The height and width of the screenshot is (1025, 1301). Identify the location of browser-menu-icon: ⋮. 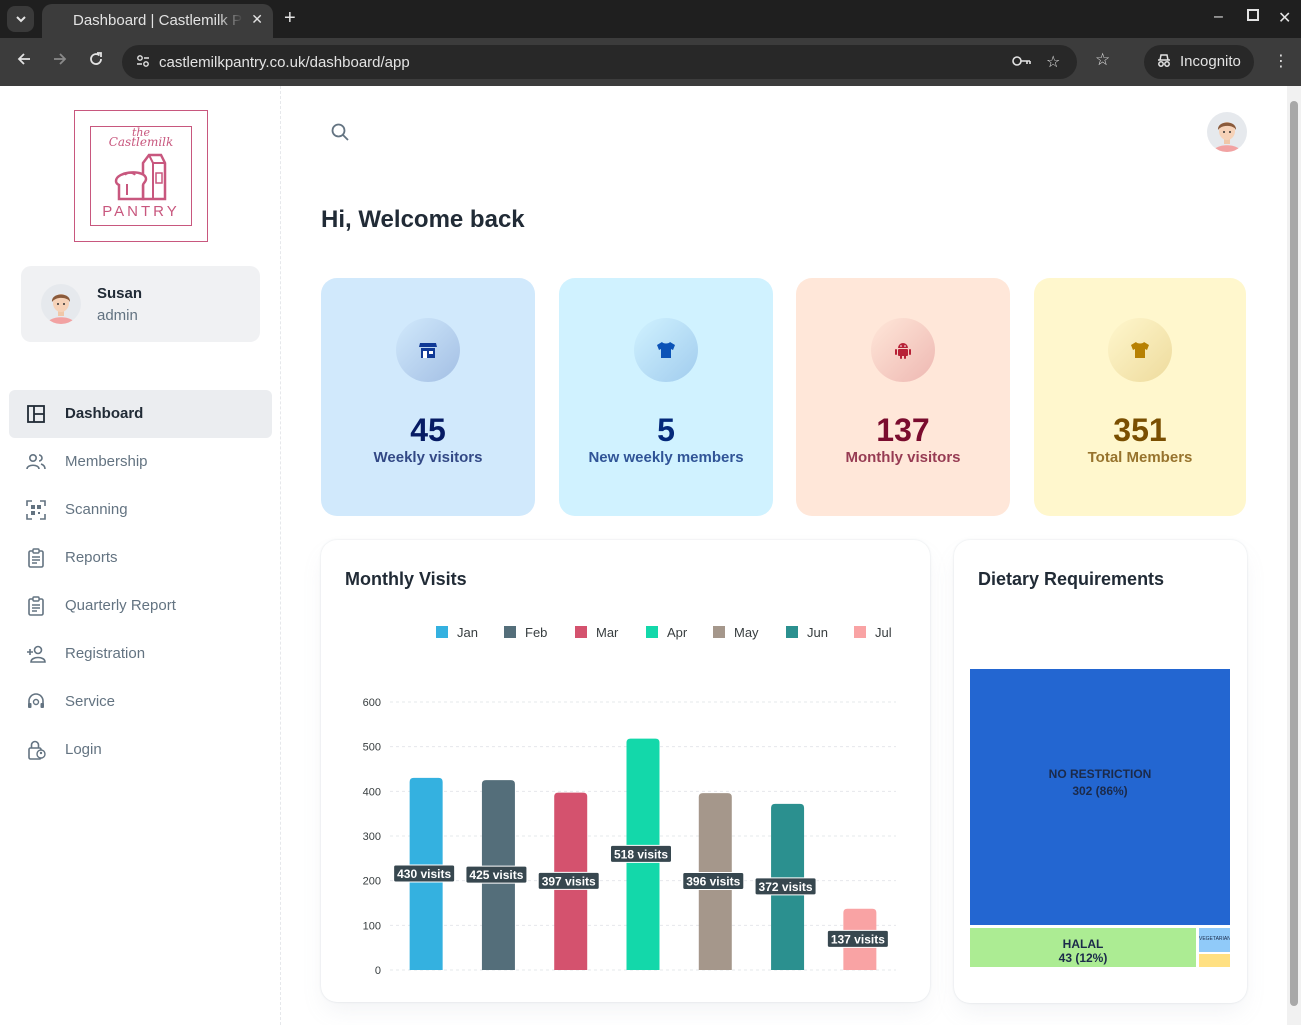
(1281, 61).